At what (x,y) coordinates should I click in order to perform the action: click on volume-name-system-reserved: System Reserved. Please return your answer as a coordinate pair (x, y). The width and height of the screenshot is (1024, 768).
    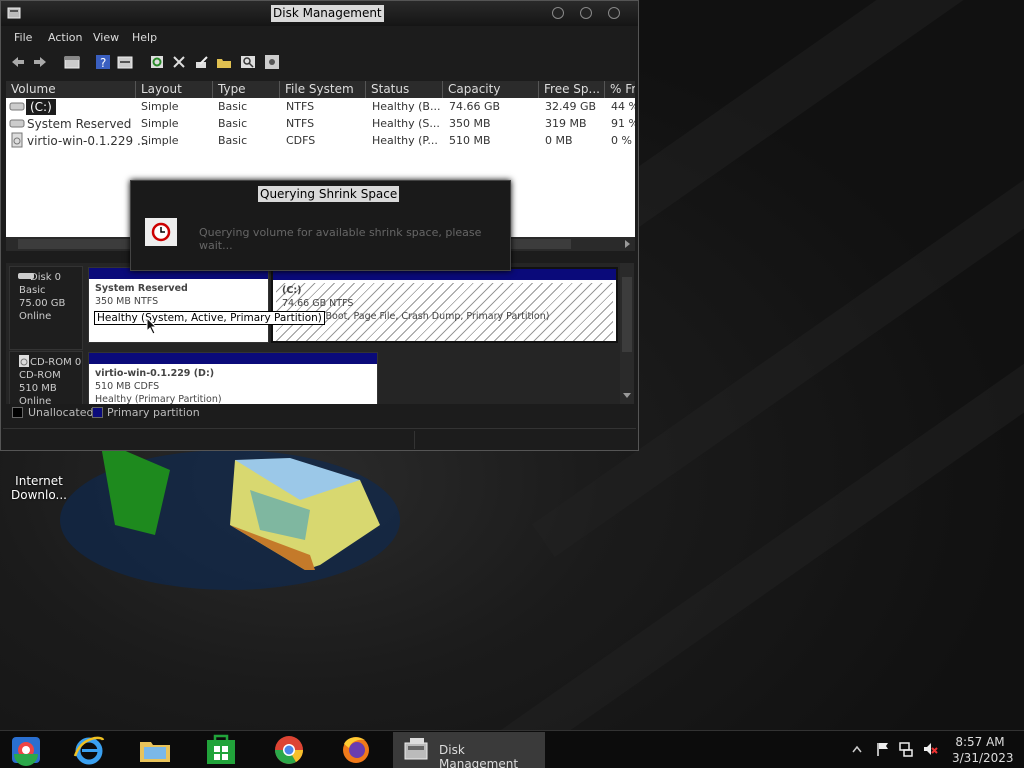
    Looking at the image, I should click on (79, 124).